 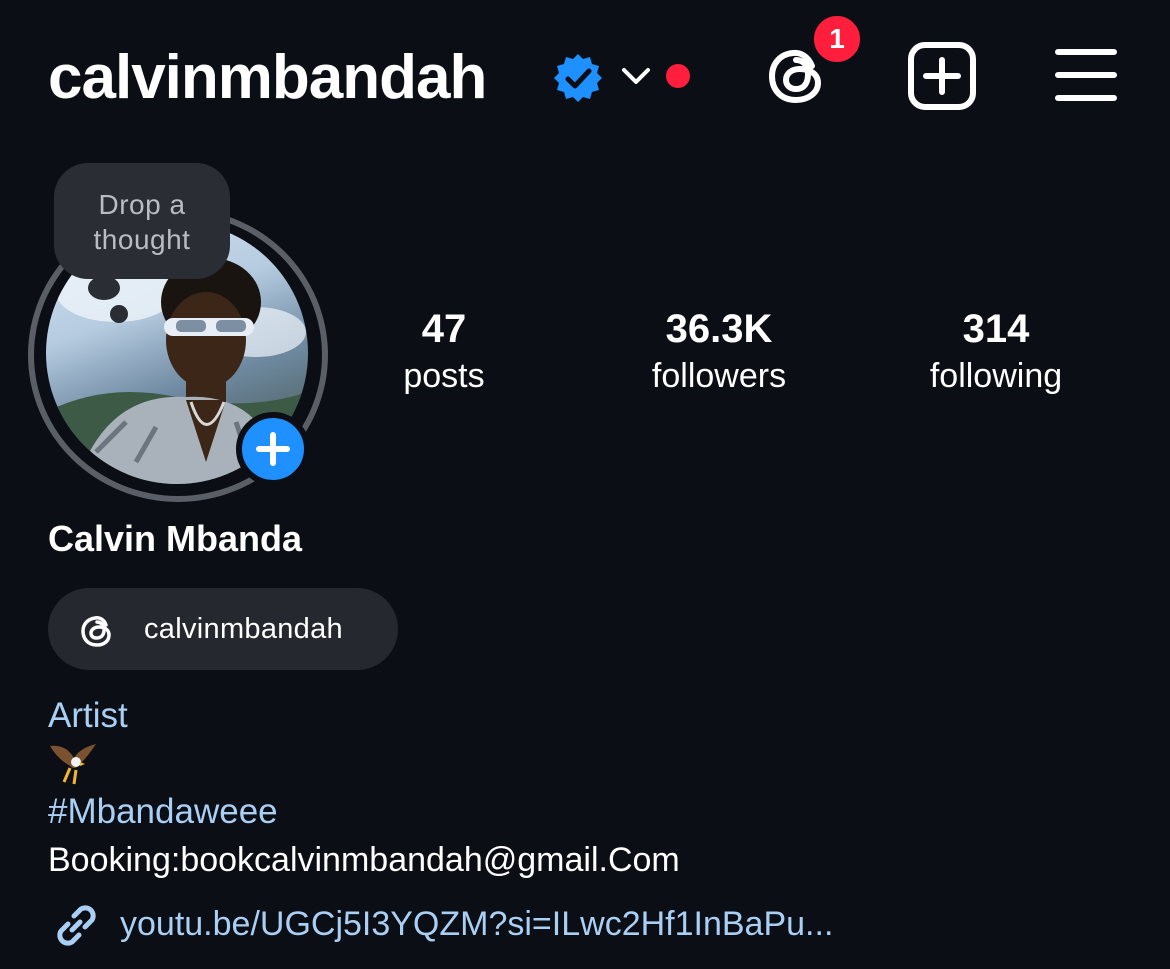 What do you see at coordinates (364, 860) in the screenshot?
I see `booking-text: Booking:bookcalvinmbandah@gmail.Com` at bounding box center [364, 860].